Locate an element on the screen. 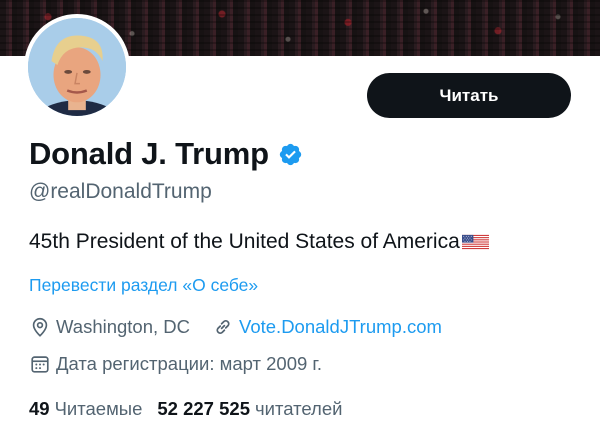  avatar is located at coordinates (77, 67).